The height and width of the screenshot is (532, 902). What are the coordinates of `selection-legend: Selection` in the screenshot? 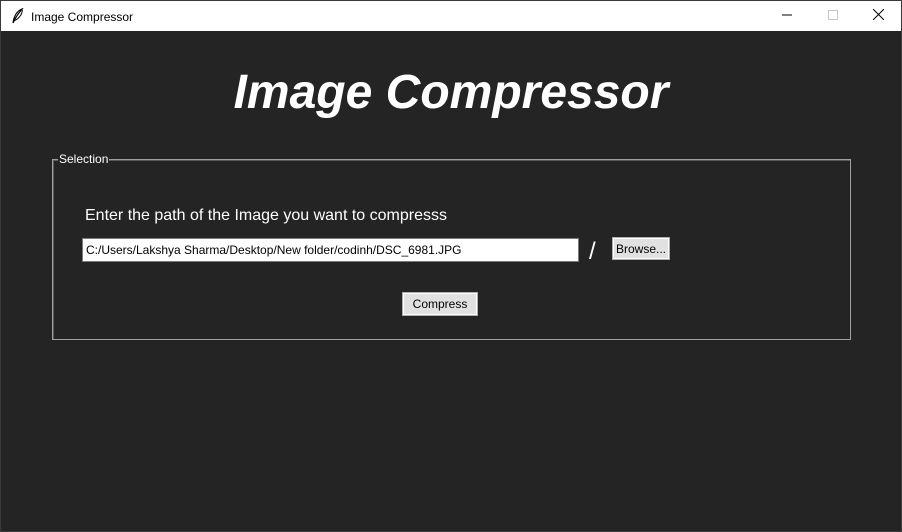 It's located at (84, 159).